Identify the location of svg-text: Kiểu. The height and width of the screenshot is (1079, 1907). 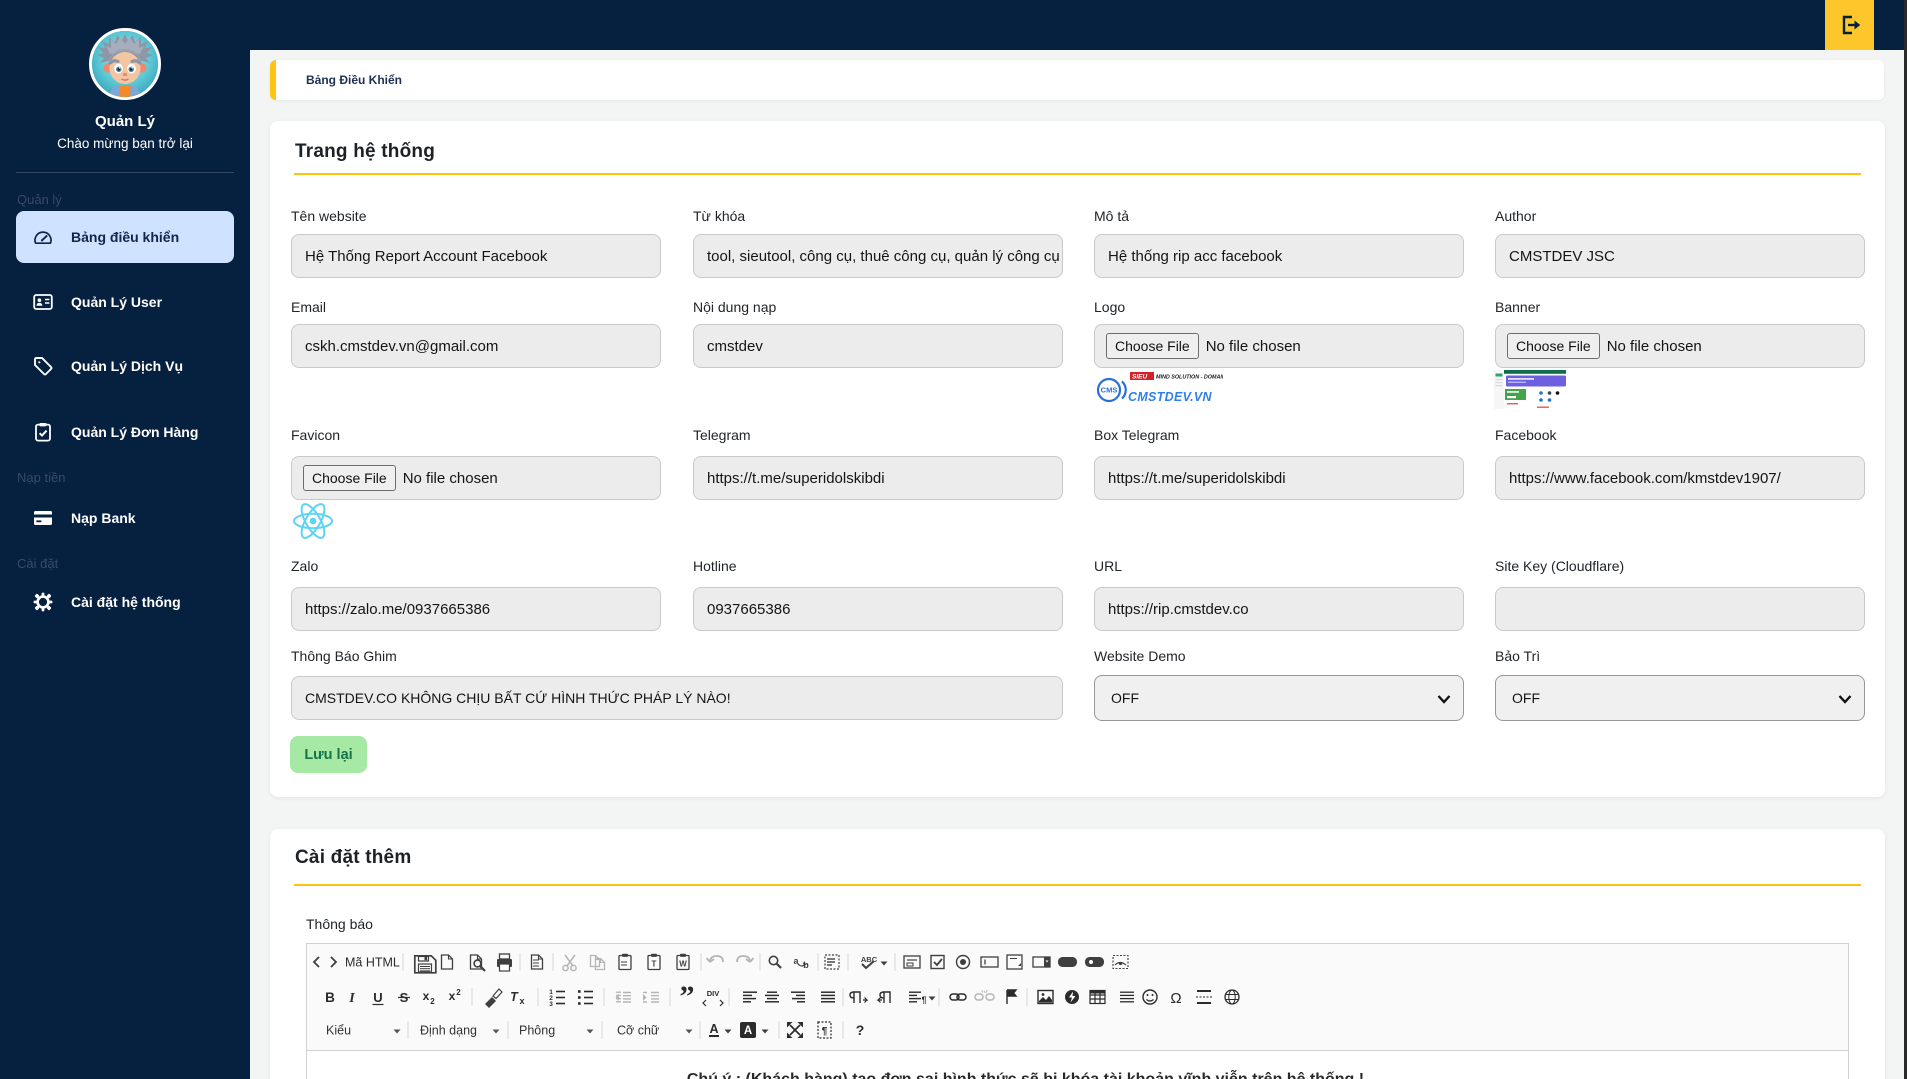
(338, 1031).